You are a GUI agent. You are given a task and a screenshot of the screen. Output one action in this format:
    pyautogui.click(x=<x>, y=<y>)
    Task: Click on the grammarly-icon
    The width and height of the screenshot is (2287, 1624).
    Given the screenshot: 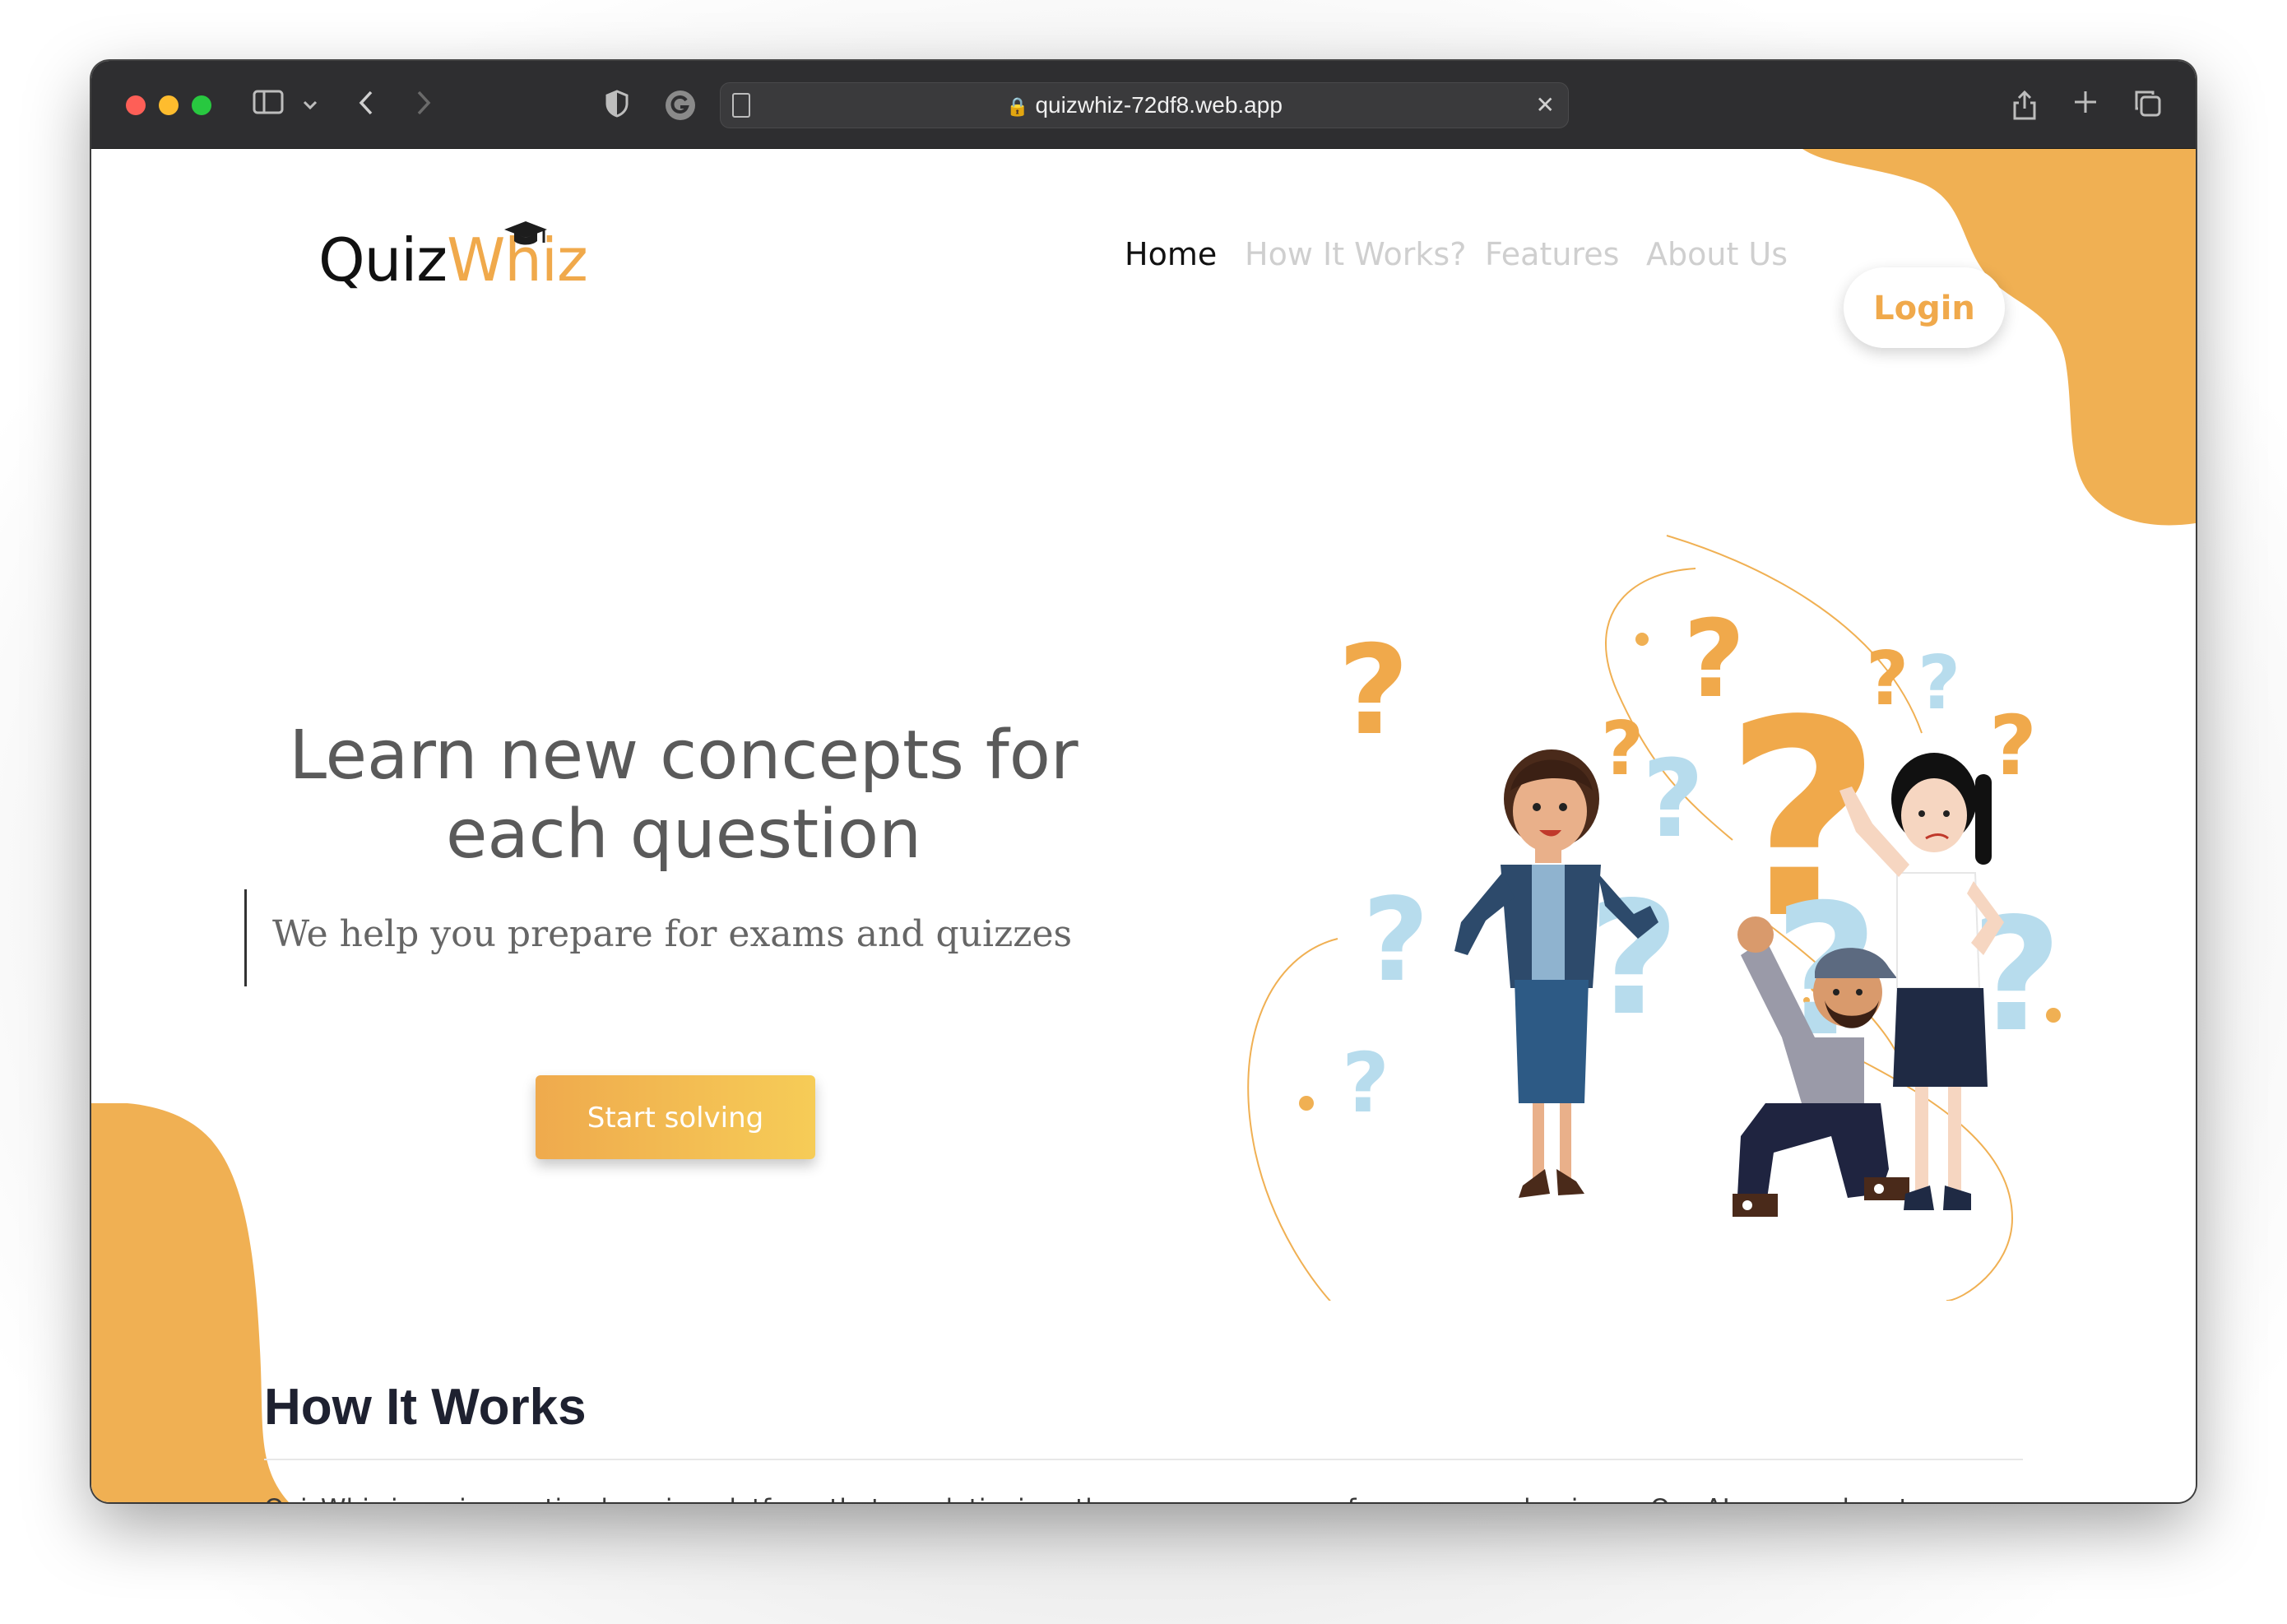 What is the action you would take?
    pyautogui.click(x=680, y=109)
    